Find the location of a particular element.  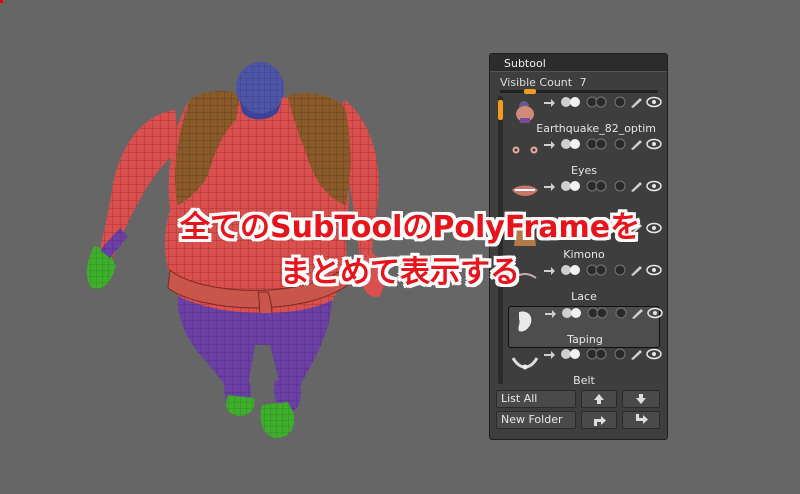

subtool-row: Earthquake_82_optim is located at coordinates (585, 117).